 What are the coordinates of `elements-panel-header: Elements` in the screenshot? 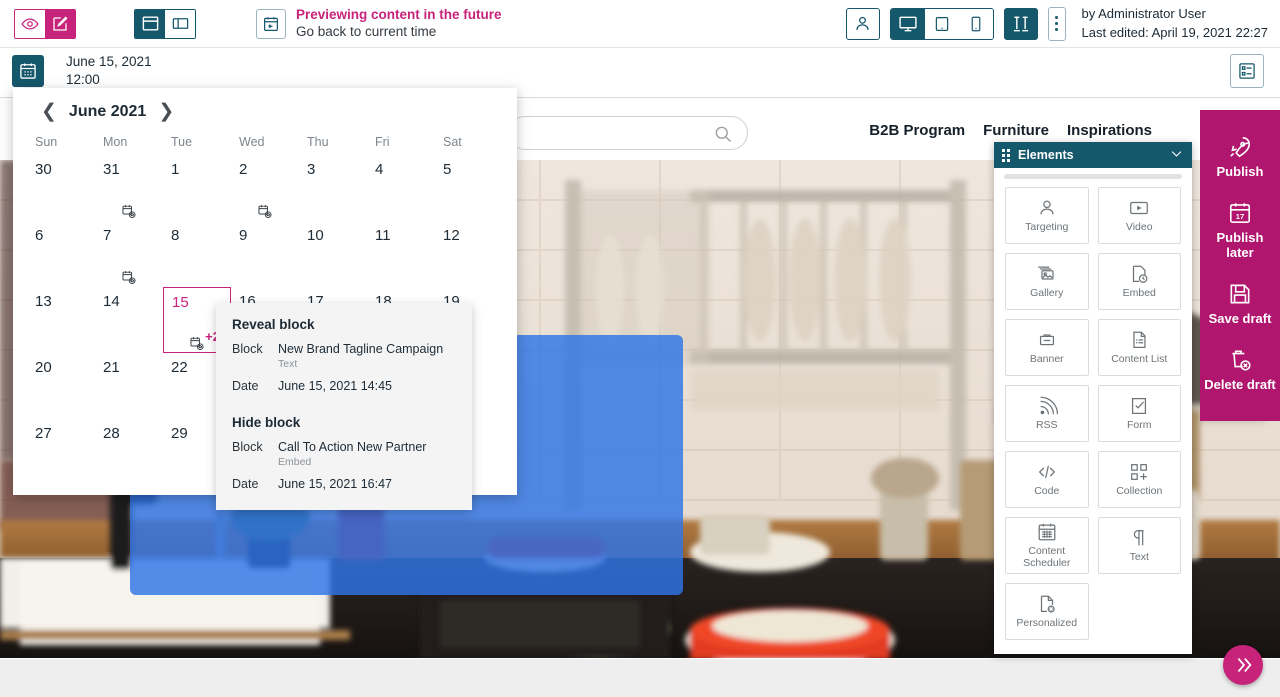 It's located at (1093, 155).